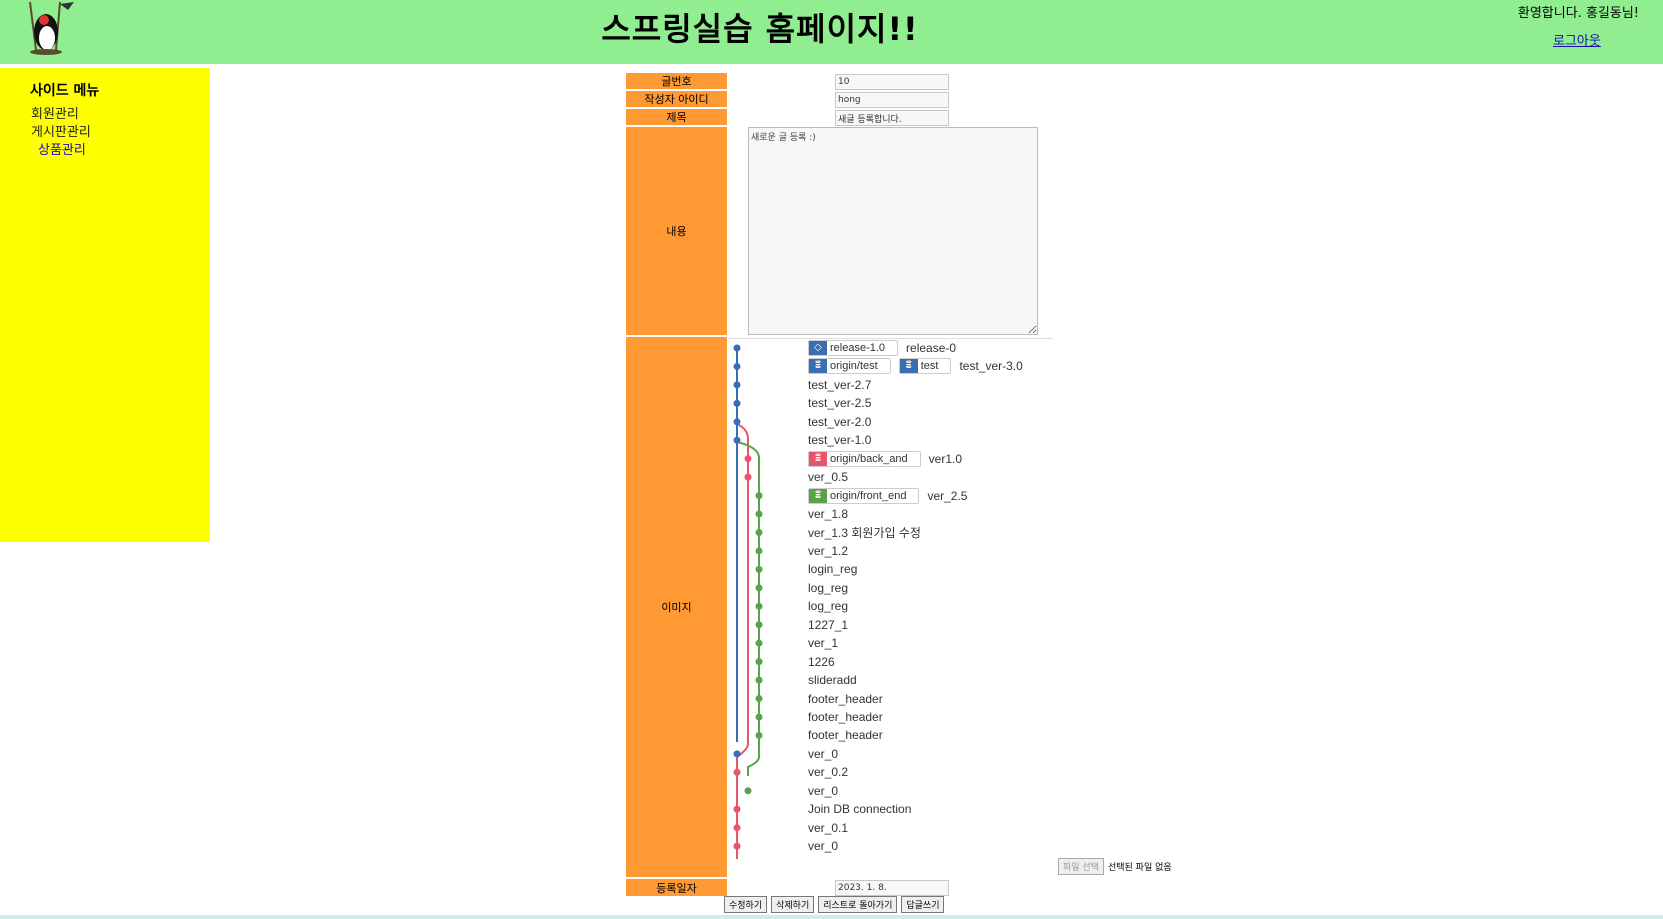 This screenshot has height=919, width=1663. What do you see at coordinates (65, 91) in the screenshot?
I see `sidebar-title: 사이드 메뉴` at bounding box center [65, 91].